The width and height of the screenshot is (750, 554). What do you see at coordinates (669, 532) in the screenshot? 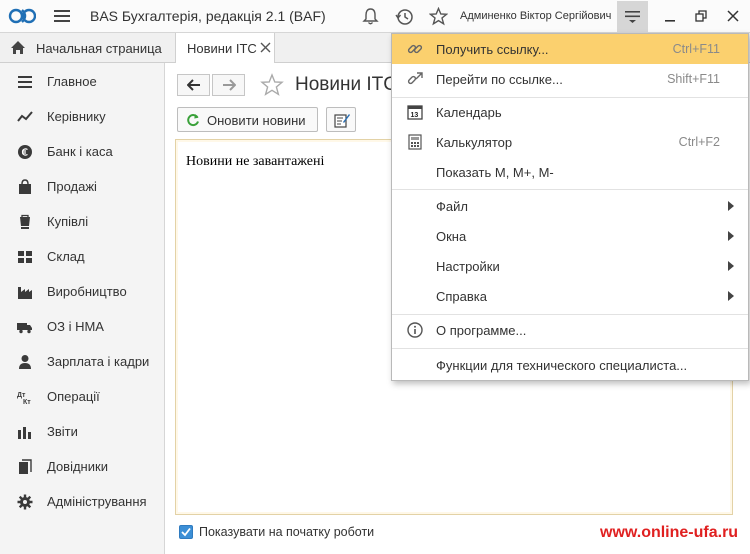
I see `watermark: www.online-ufa.ru` at bounding box center [669, 532].